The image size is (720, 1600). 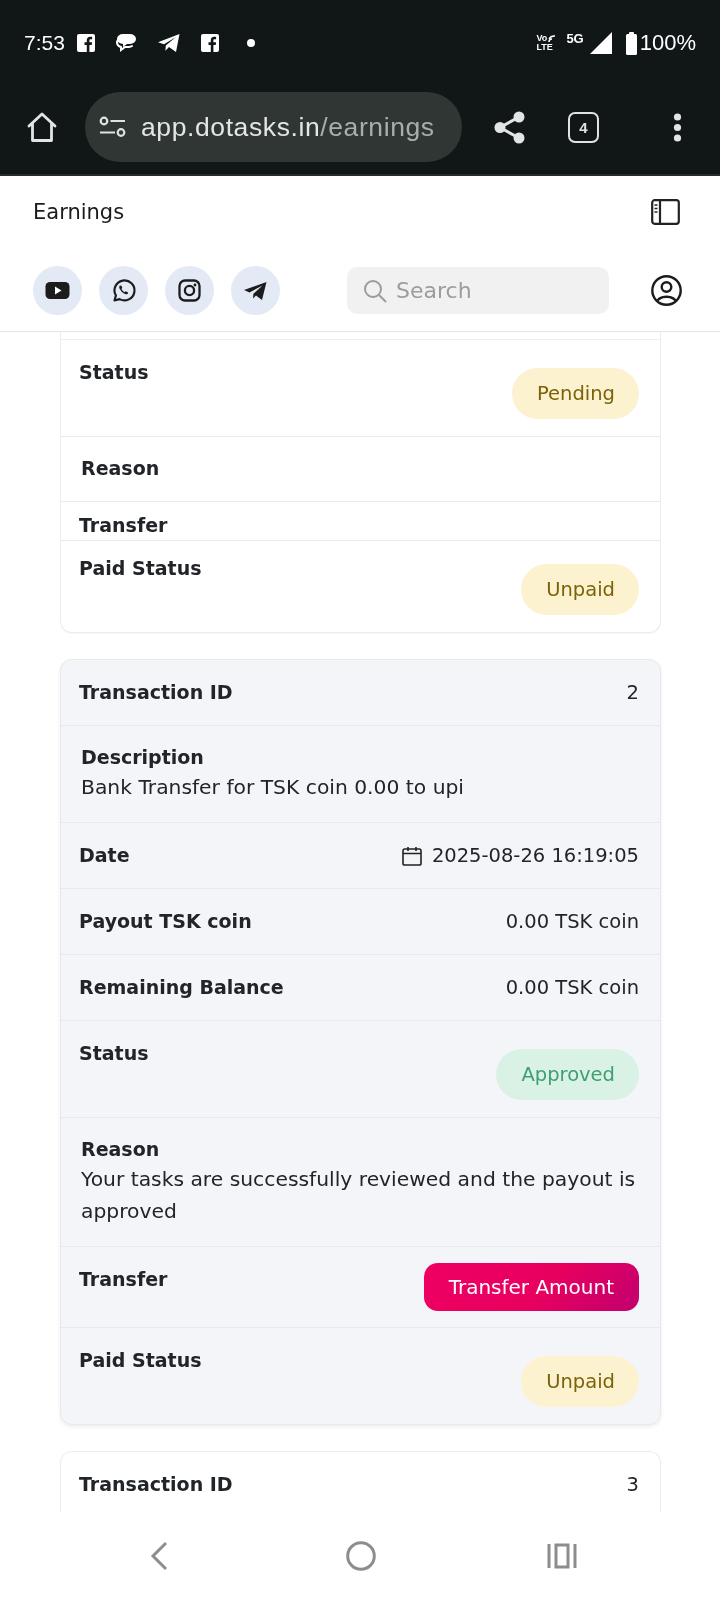 What do you see at coordinates (542, 38) in the screenshot?
I see `volte-text: Vo` at bounding box center [542, 38].